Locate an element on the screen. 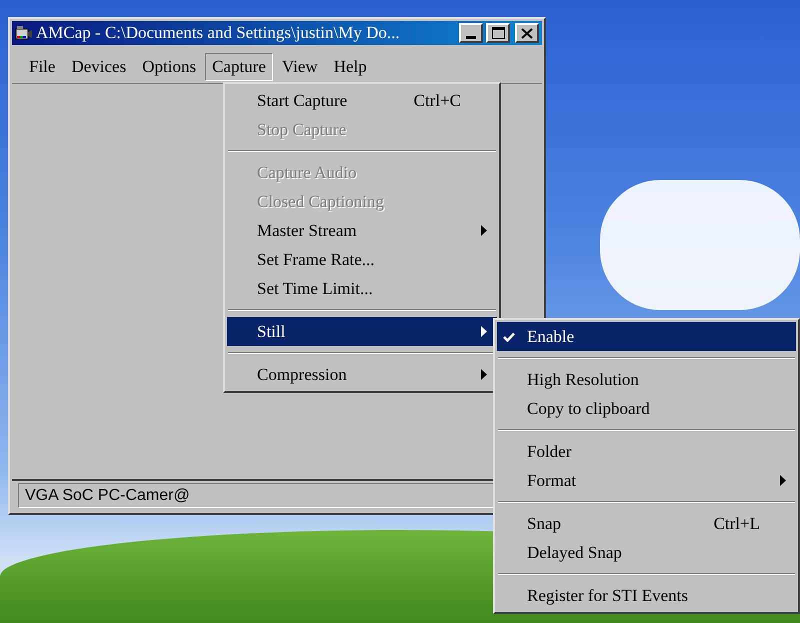  status-text: VGA SoC PC-Camer@ is located at coordinates (107, 496).